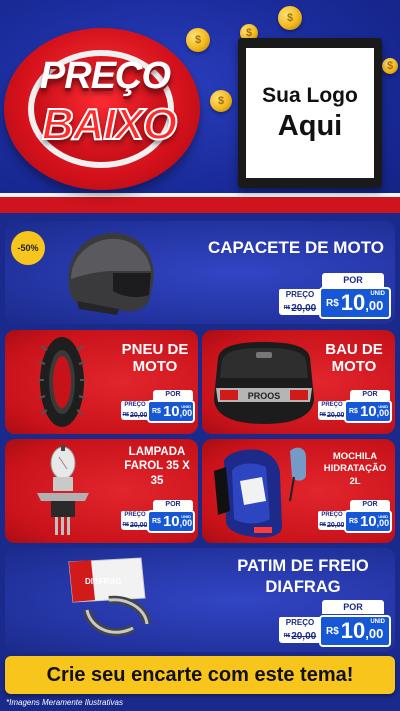 This screenshot has height=711, width=400. Describe the element at coordinates (310, 125) in the screenshot. I see `logo-text-line2: Aqui` at that location.